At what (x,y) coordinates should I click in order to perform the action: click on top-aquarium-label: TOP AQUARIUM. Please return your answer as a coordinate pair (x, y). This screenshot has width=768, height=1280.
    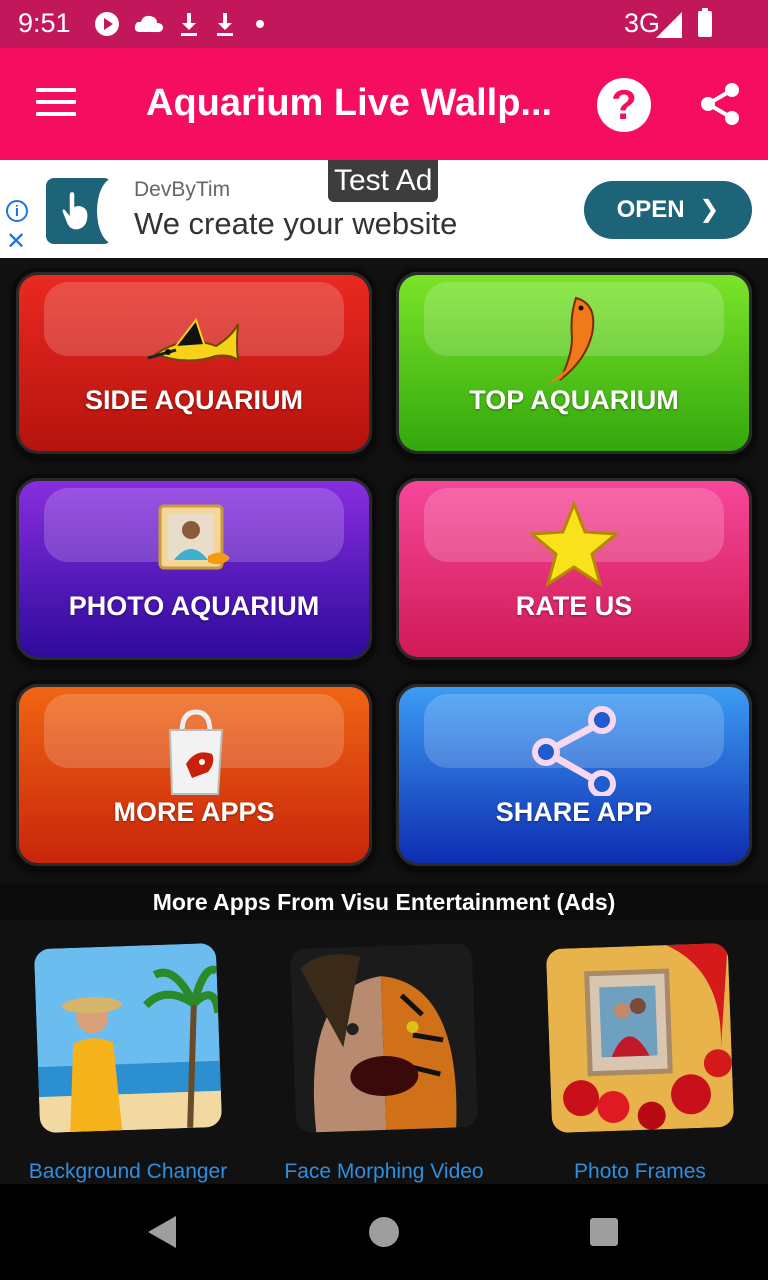
    Looking at the image, I should click on (574, 400).